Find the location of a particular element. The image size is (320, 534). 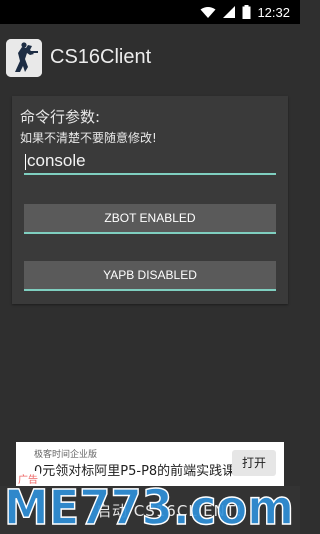

ad-banner: 极客时间企业版 0元领对标阿里P5-P8的前端实践课 打开 广告 is located at coordinates (150, 464).